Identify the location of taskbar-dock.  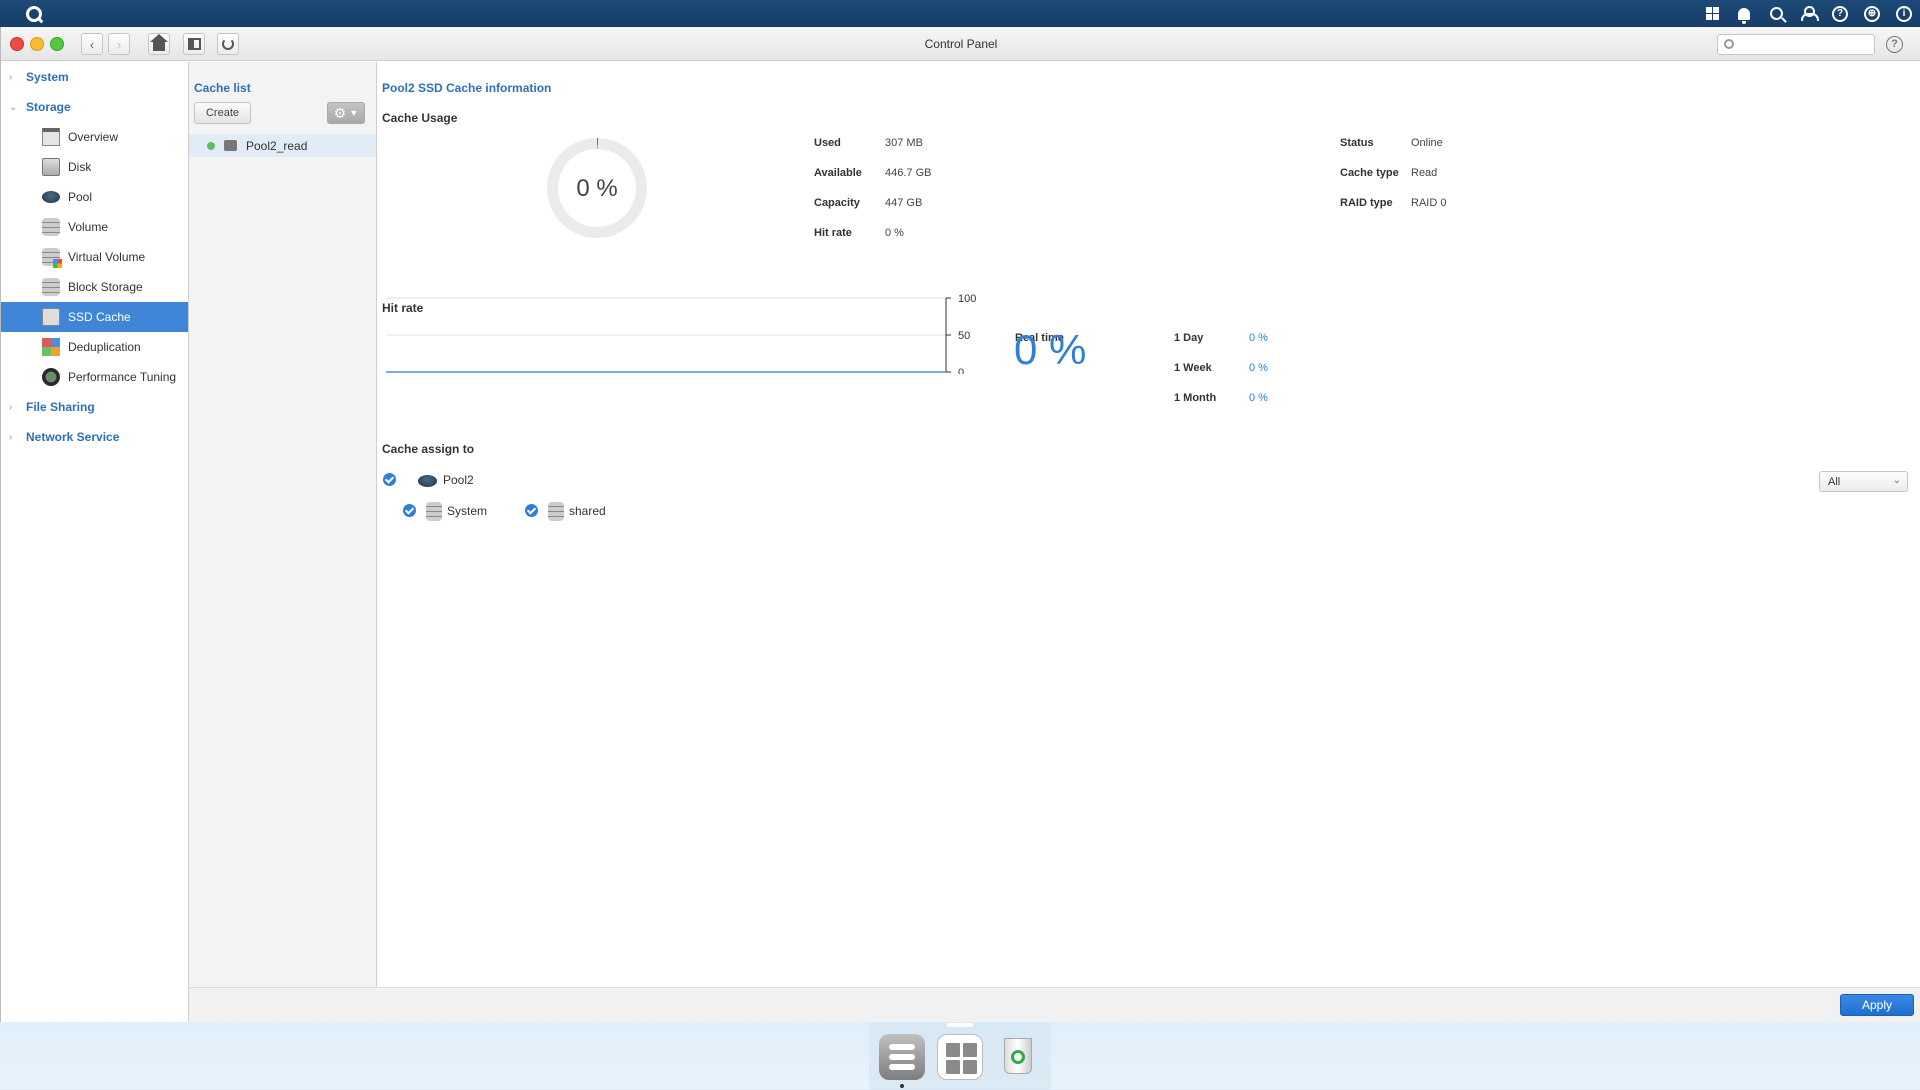
(960, 1056).